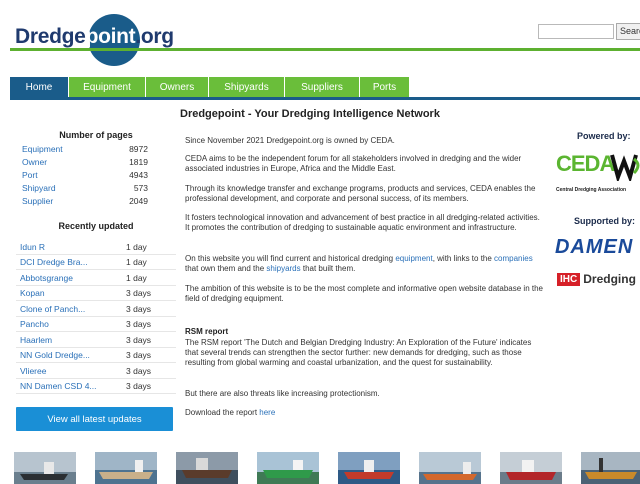 This screenshot has width=640, height=484. I want to click on ceda-logo: CEDA Central Dredging Association, so click(598, 176).